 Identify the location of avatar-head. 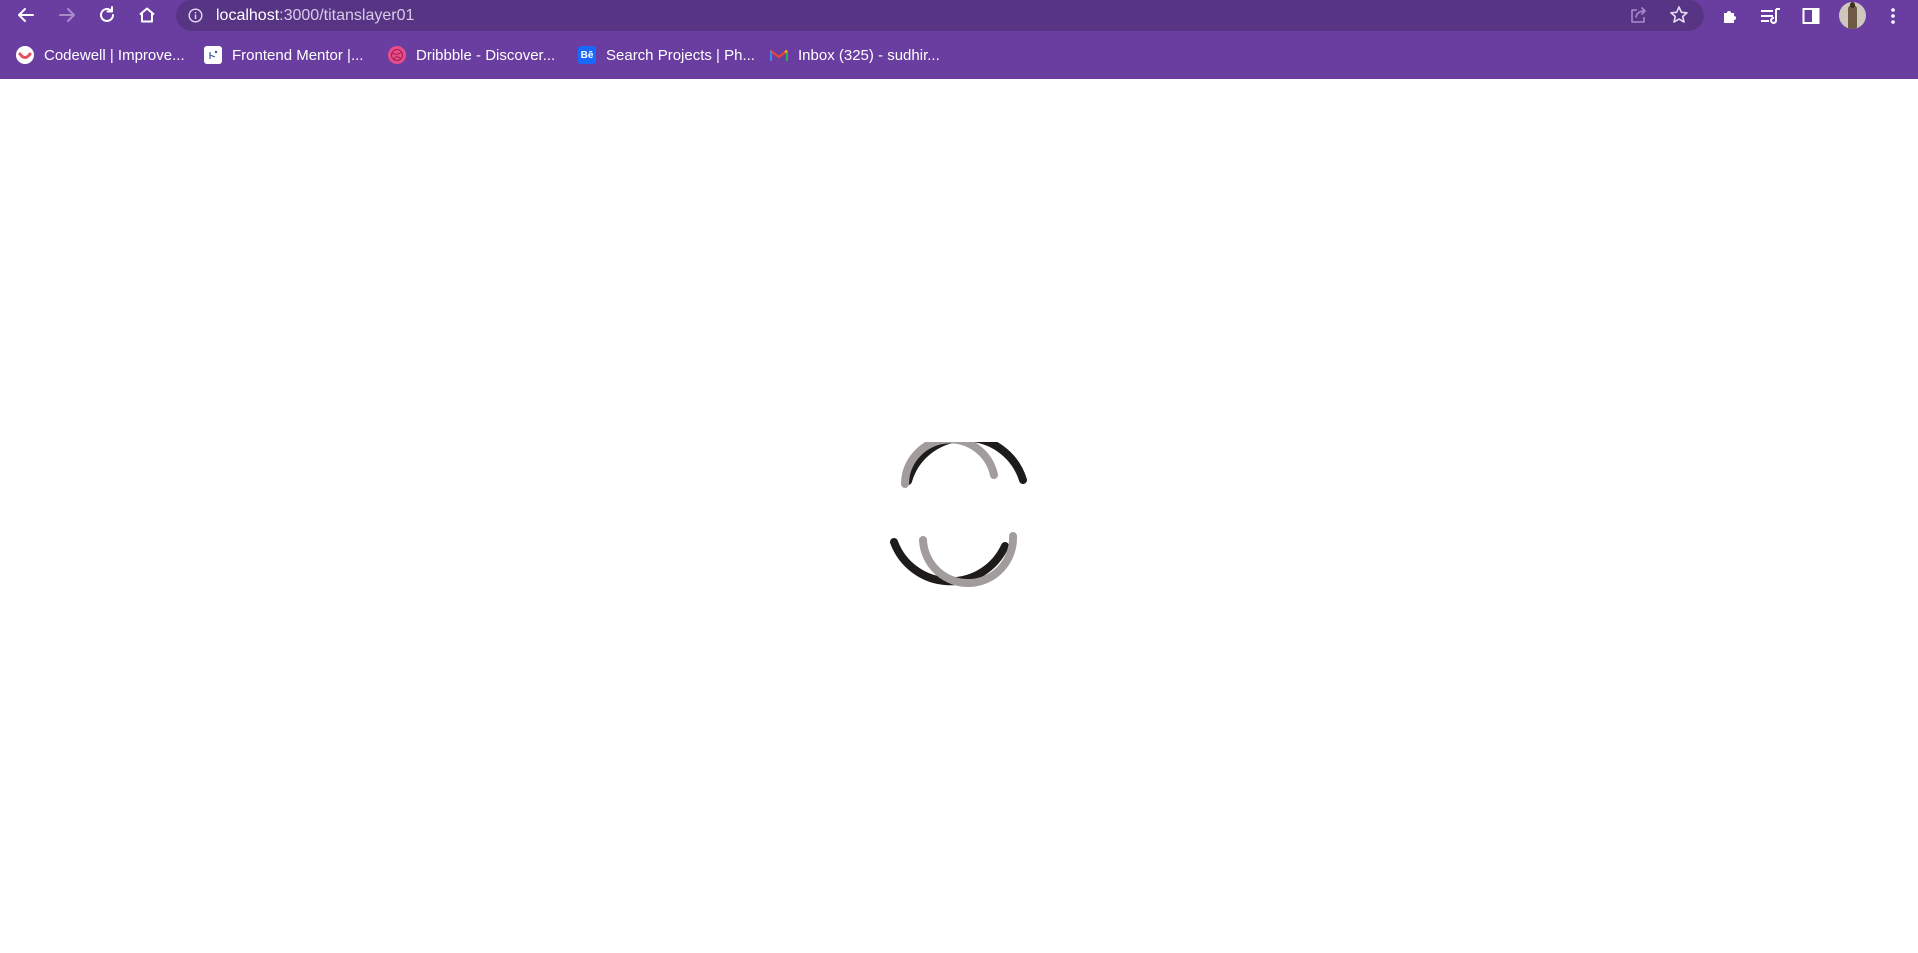
(1852, 5).